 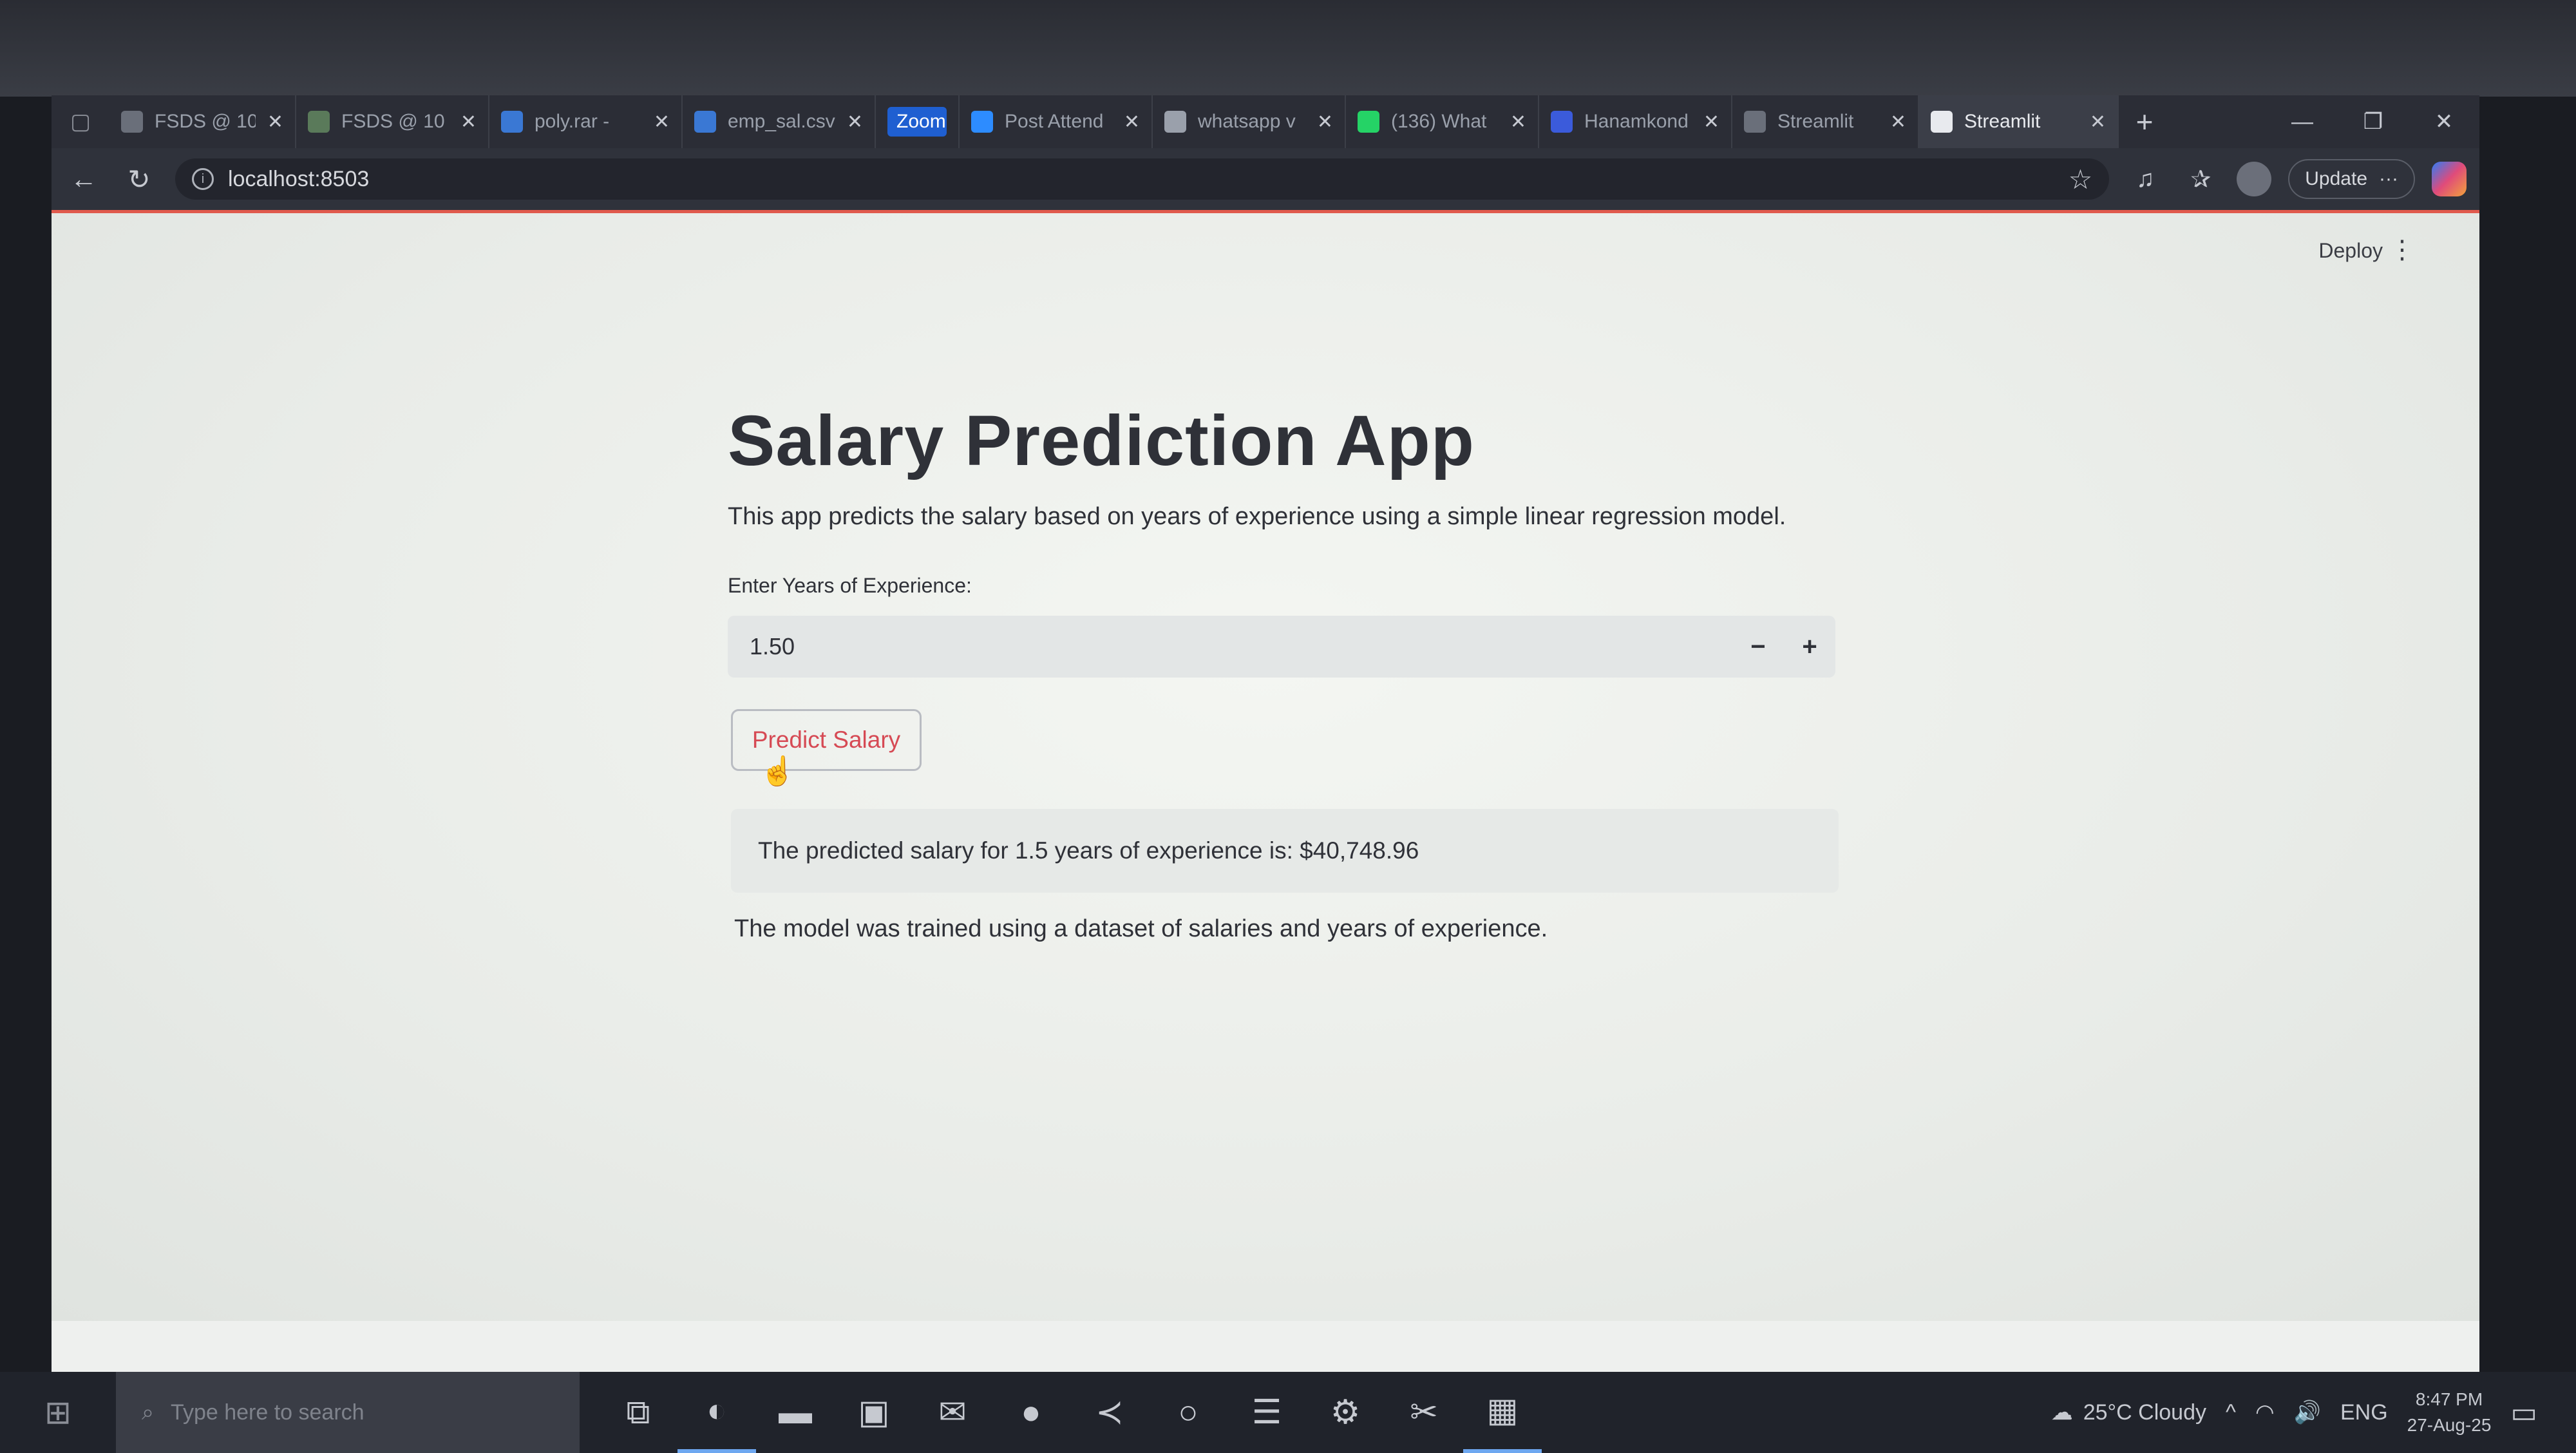 What do you see at coordinates (1266, 1412) in the screenshot?
I see `terminal-icon: ☰` at bounding box center [1266, 1412].